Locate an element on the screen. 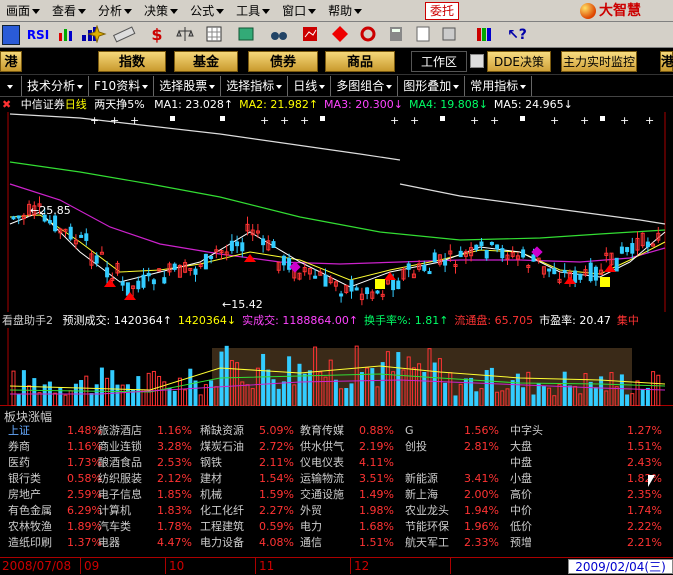 This screenshot has width=673, height=575. menu-item: 画面 is located at coordinates (23, 11).